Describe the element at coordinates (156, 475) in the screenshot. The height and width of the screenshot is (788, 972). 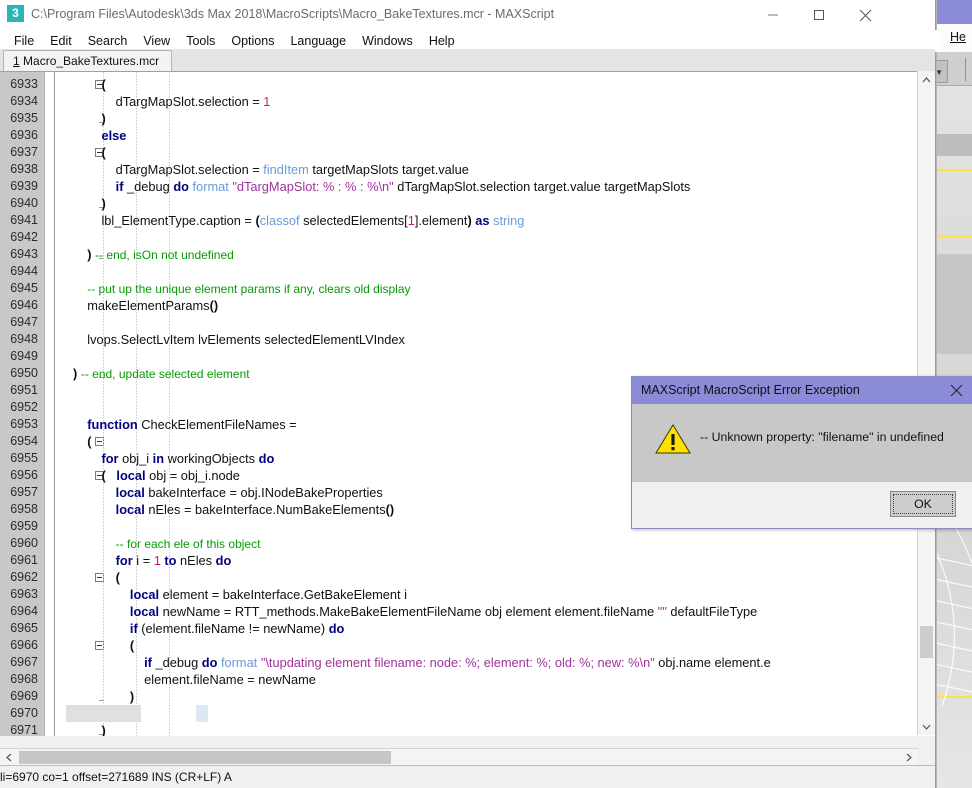
I see `code-line: ( local obj = obj_i.node` at that location.